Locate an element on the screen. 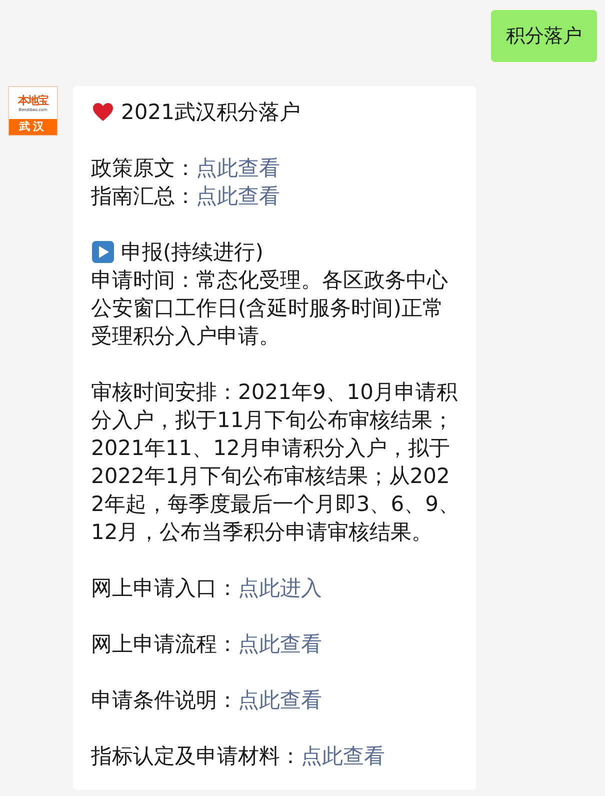 Image resolution: width=605 pixels, height=796 pixels. message-heading: 申报(持续进行) is located at coordinates (192, 252).